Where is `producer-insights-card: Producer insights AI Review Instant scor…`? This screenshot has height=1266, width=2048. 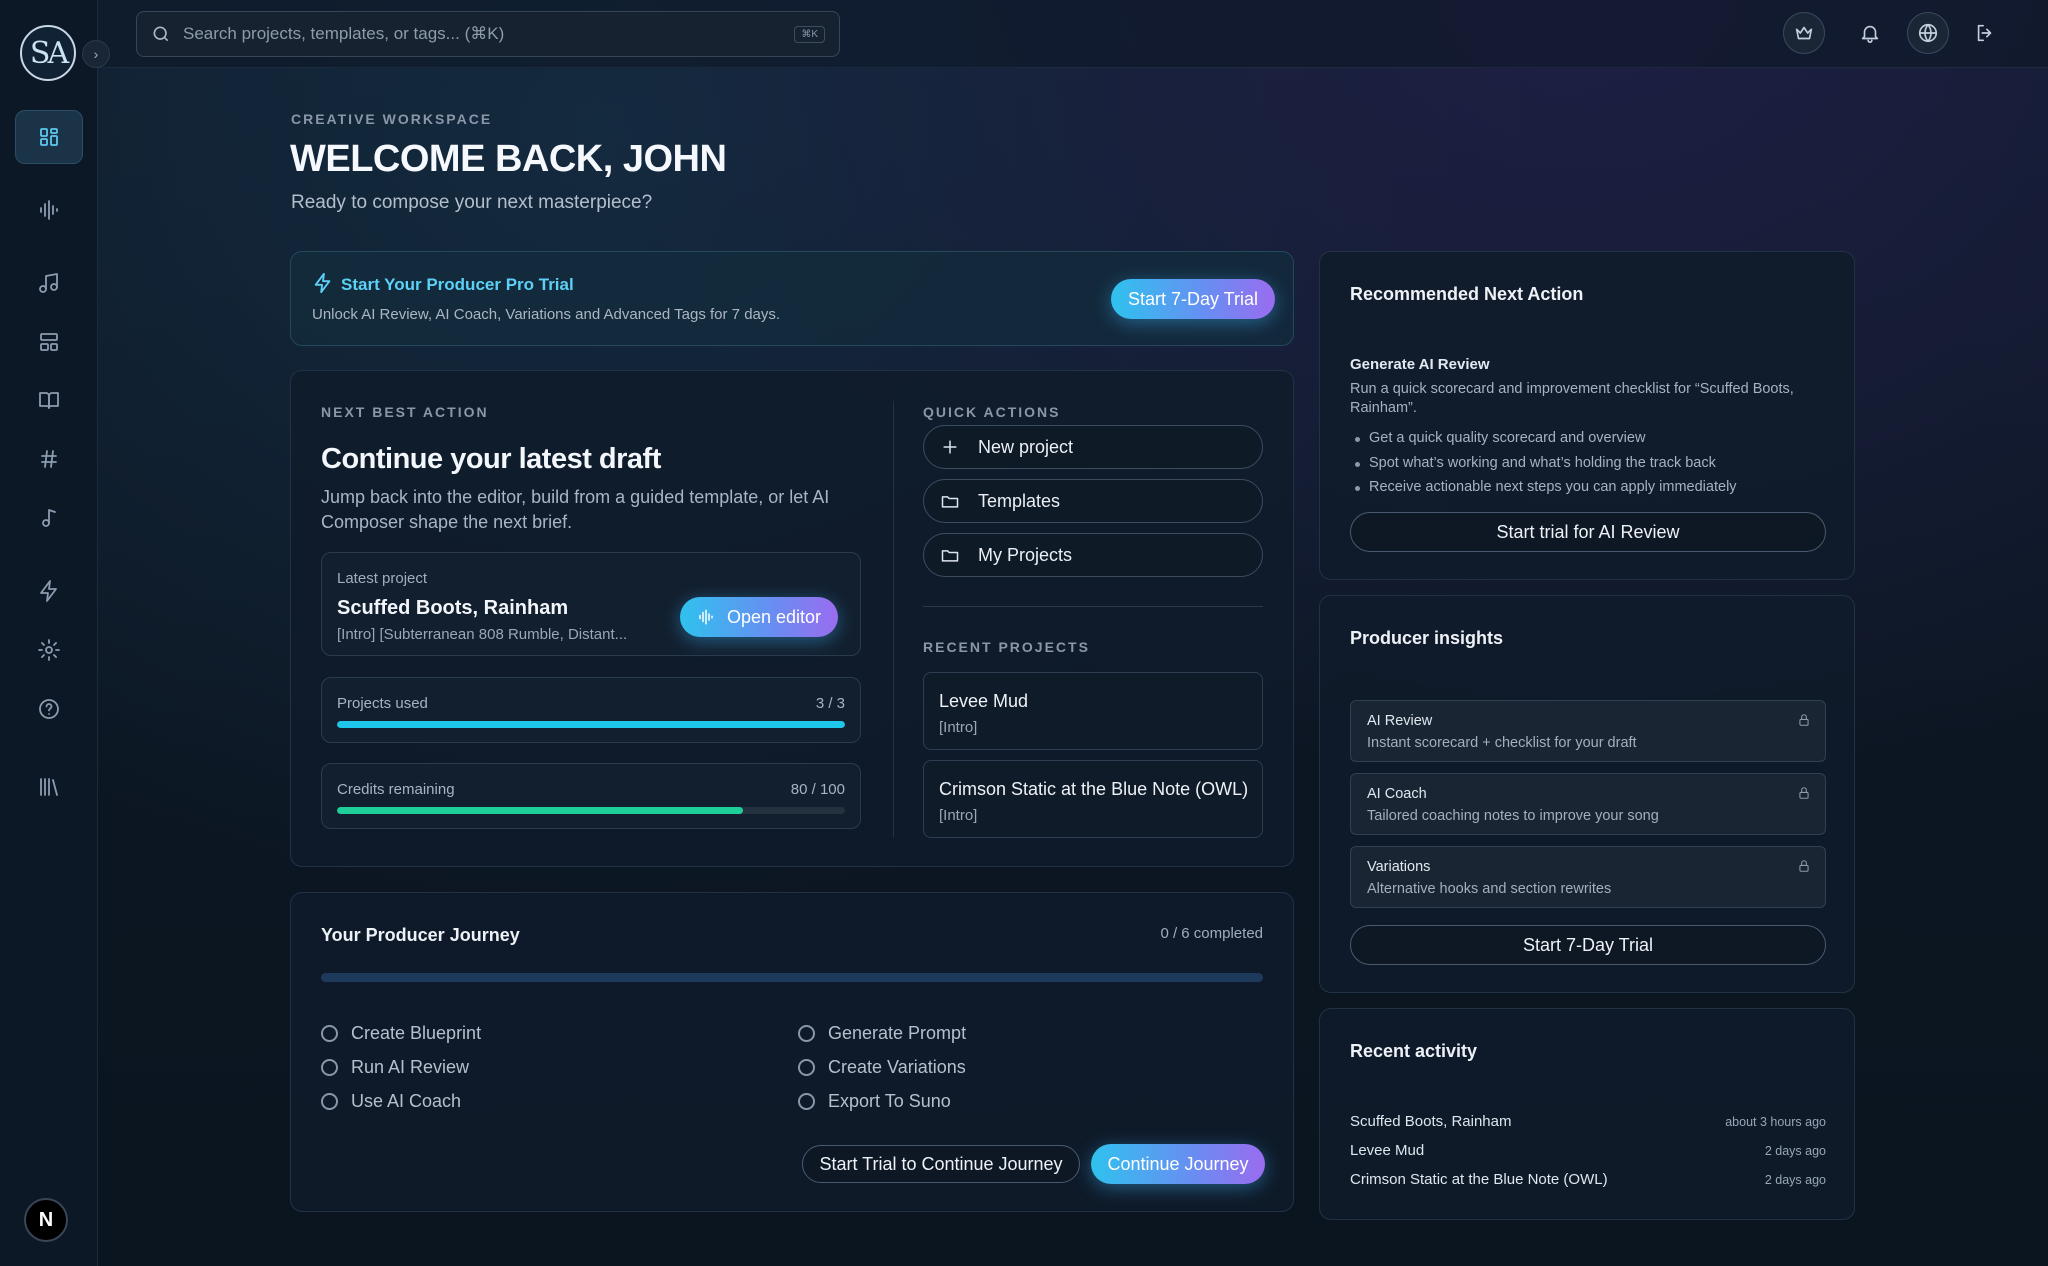 producer-insights-card: Producer insights AI Review Instant scor… is located at coordinates (1587, 794).